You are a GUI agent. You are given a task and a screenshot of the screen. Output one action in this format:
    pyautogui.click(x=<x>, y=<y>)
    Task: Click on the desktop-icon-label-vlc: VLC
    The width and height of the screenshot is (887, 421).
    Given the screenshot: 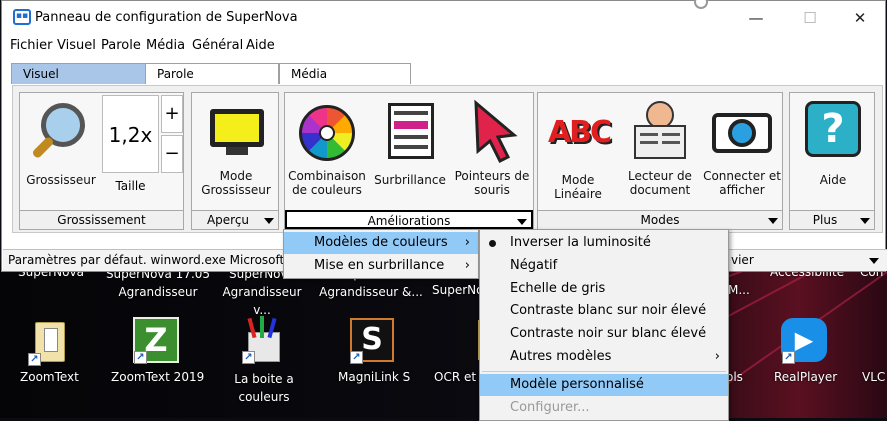 What is the action you would take?
    pyautogui.click(x=873, y=377)
    